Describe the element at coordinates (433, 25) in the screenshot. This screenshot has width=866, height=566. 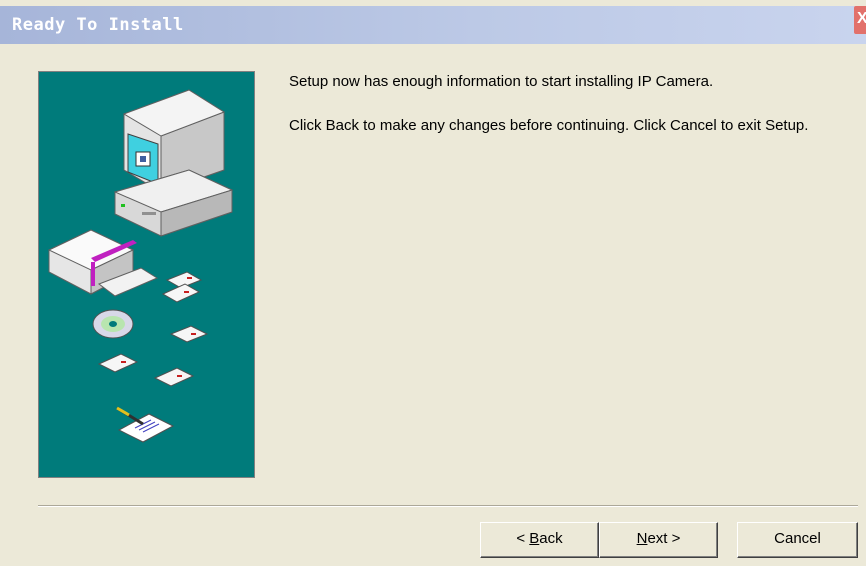
I see `title-bar: Ready To Install` at that location.